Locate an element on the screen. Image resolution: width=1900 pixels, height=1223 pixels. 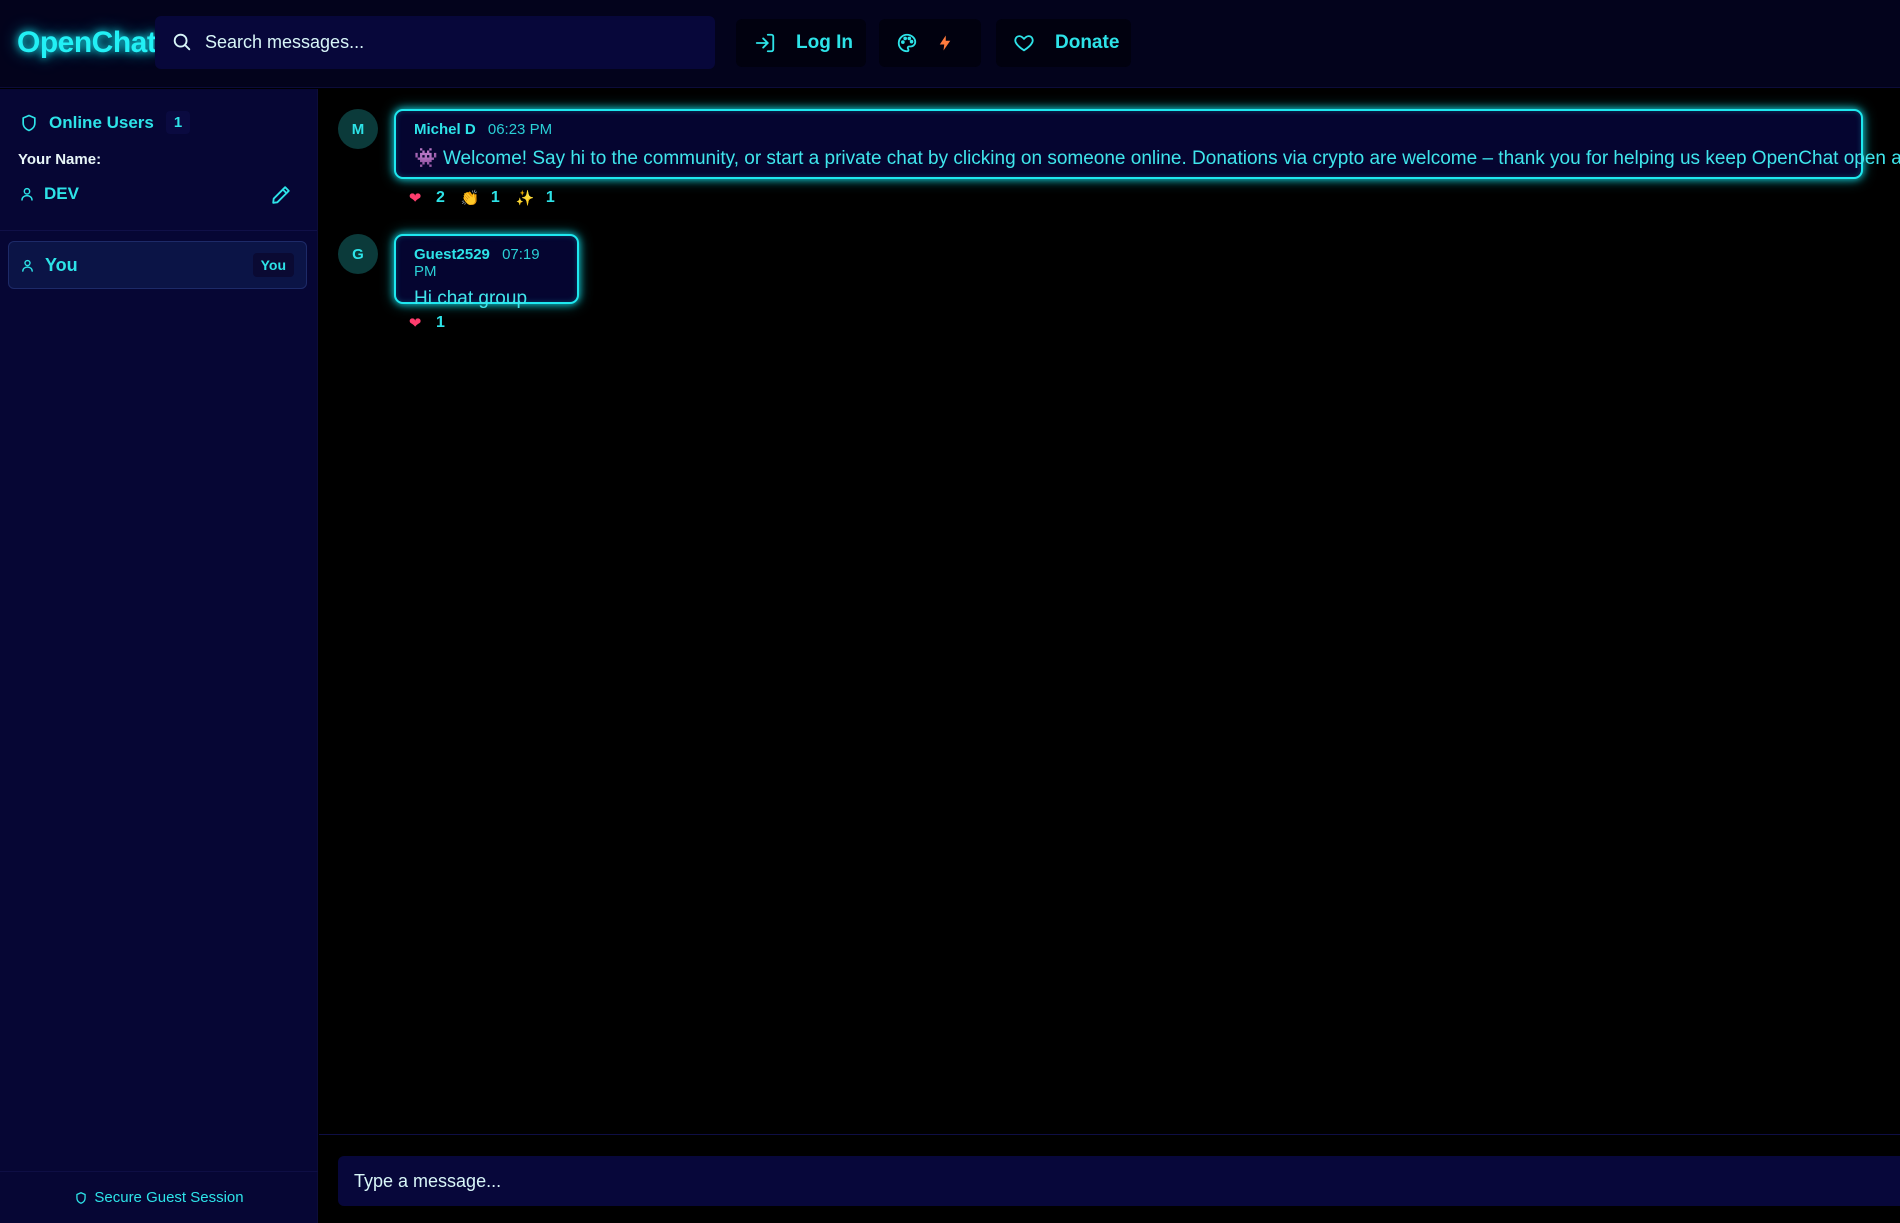
theme-button is located at coordinates (930, 43).